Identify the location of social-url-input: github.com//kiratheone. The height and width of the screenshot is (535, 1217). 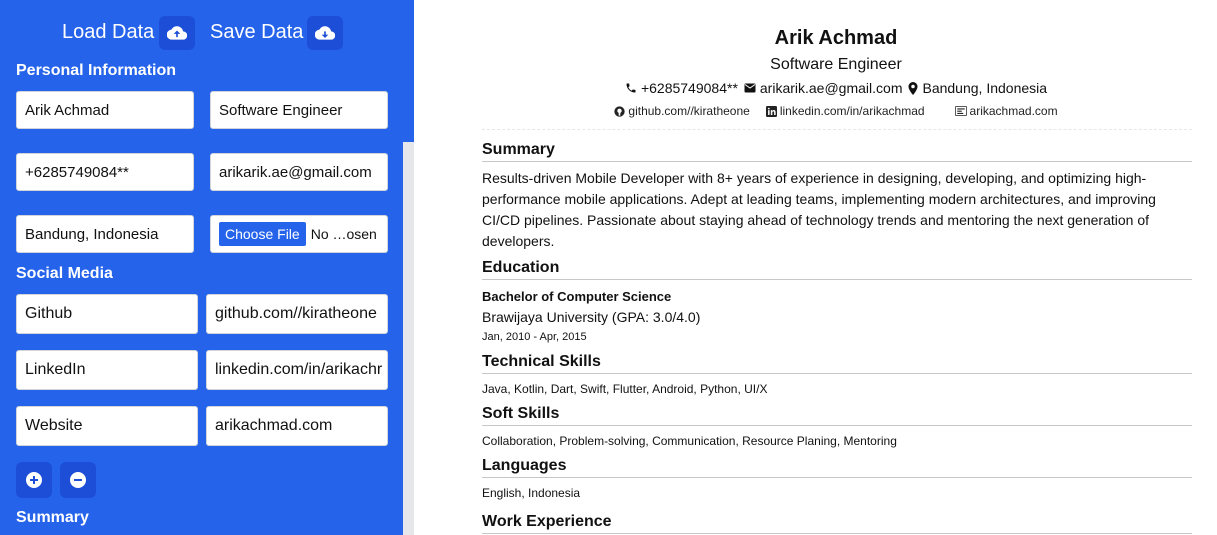
(297, 314).